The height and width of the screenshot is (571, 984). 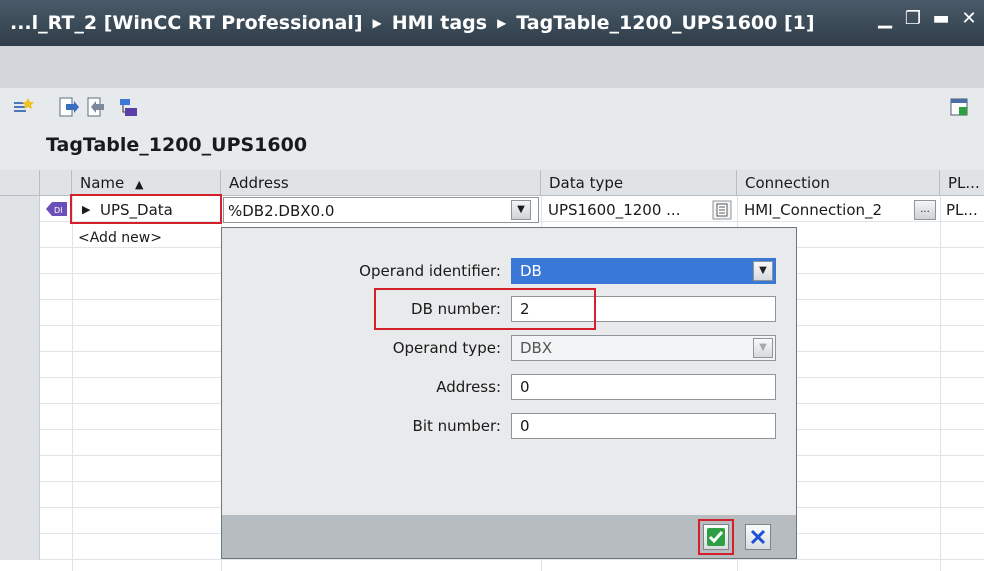 I want to click on hmi-tag-icon: DI, so click(x=57, y=209).